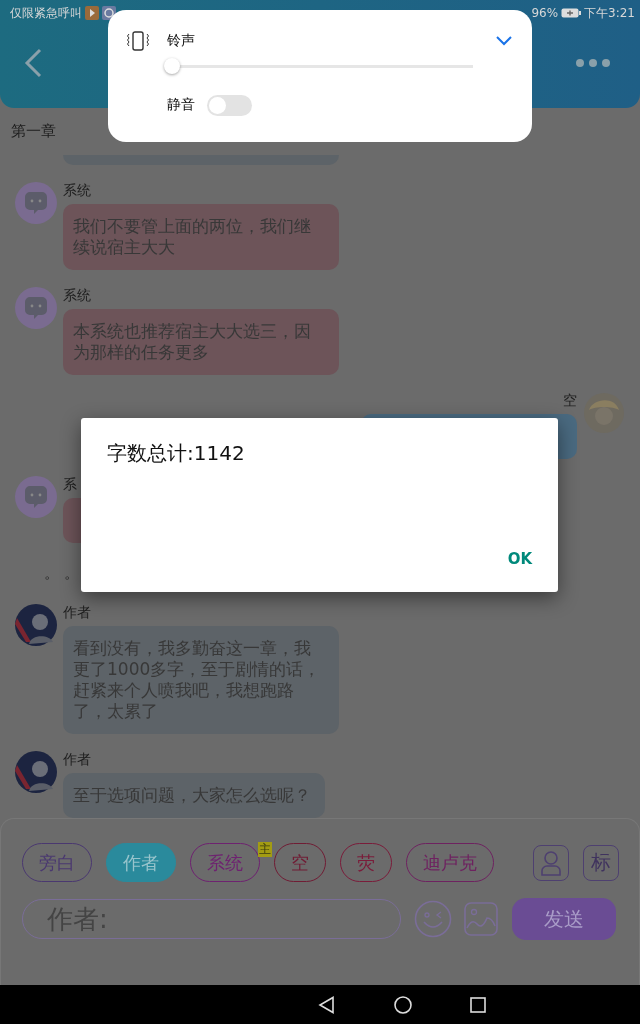 The width and height of the screenshot is (640, 1024). What do you see at coordinates (601, 862) in the screenshot?
I see `tag-button: 标` at bounding box center [601, 862].